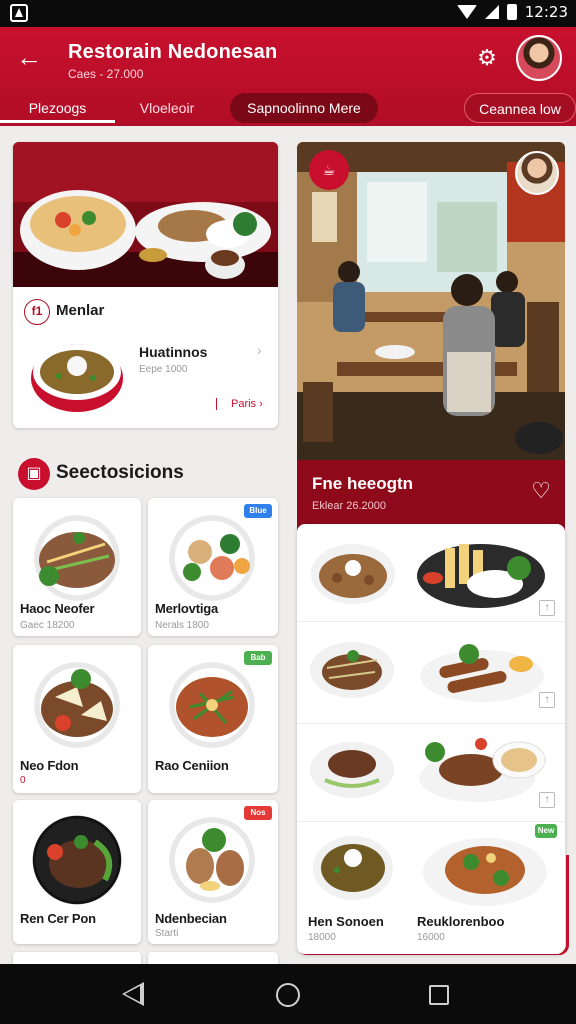 The width and height of the screenshot is (576, 1024). I want to click on tab-plezoogs: Plezoogs, so click(57, 108).